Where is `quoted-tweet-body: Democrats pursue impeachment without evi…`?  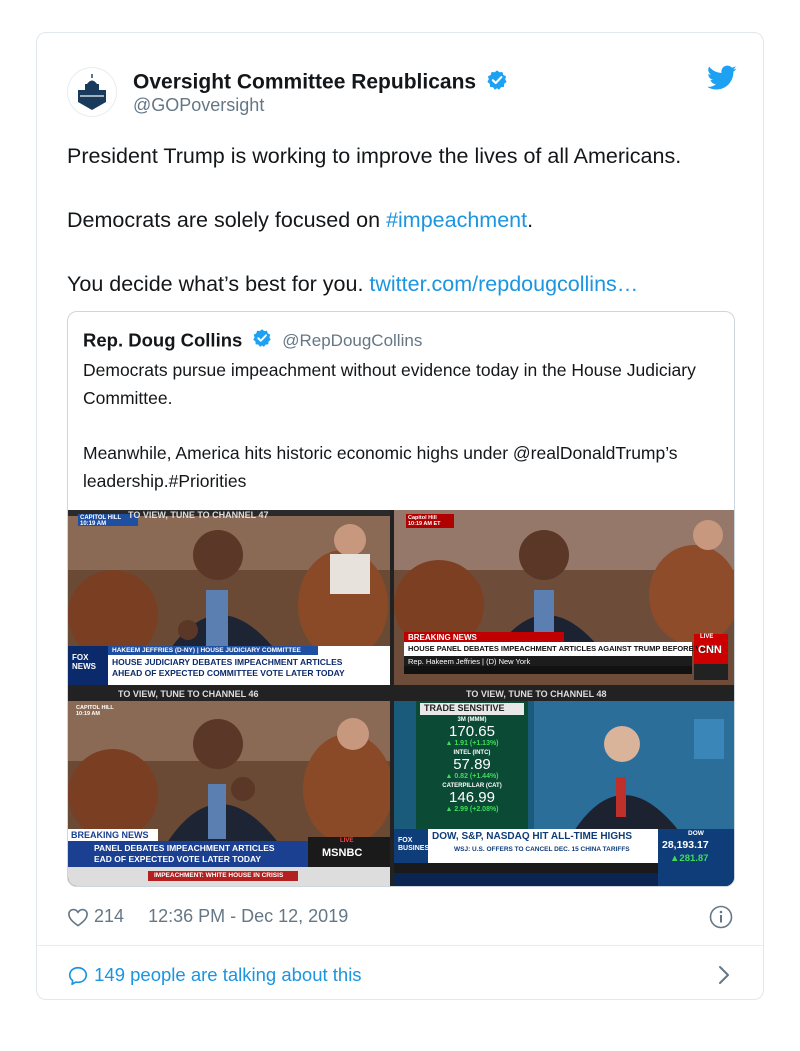 quoted-tweet-body: Democrats pursue impeachment without evi… is located at coordinates (398, 439).